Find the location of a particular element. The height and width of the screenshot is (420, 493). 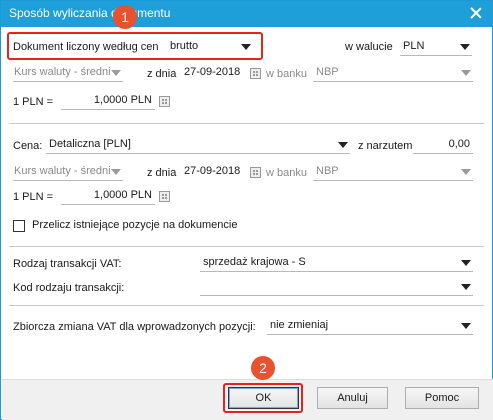

price-bank-value: NBP is located at coordinates (327, 171).